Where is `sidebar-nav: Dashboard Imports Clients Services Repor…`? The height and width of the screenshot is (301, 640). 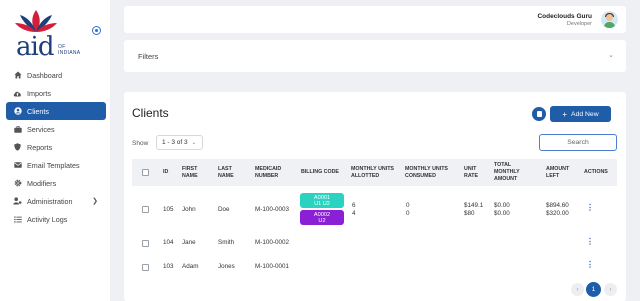
sidebar-nav: Dashboard Imports Clients Services Repor… is located at coordinates (56, 147).